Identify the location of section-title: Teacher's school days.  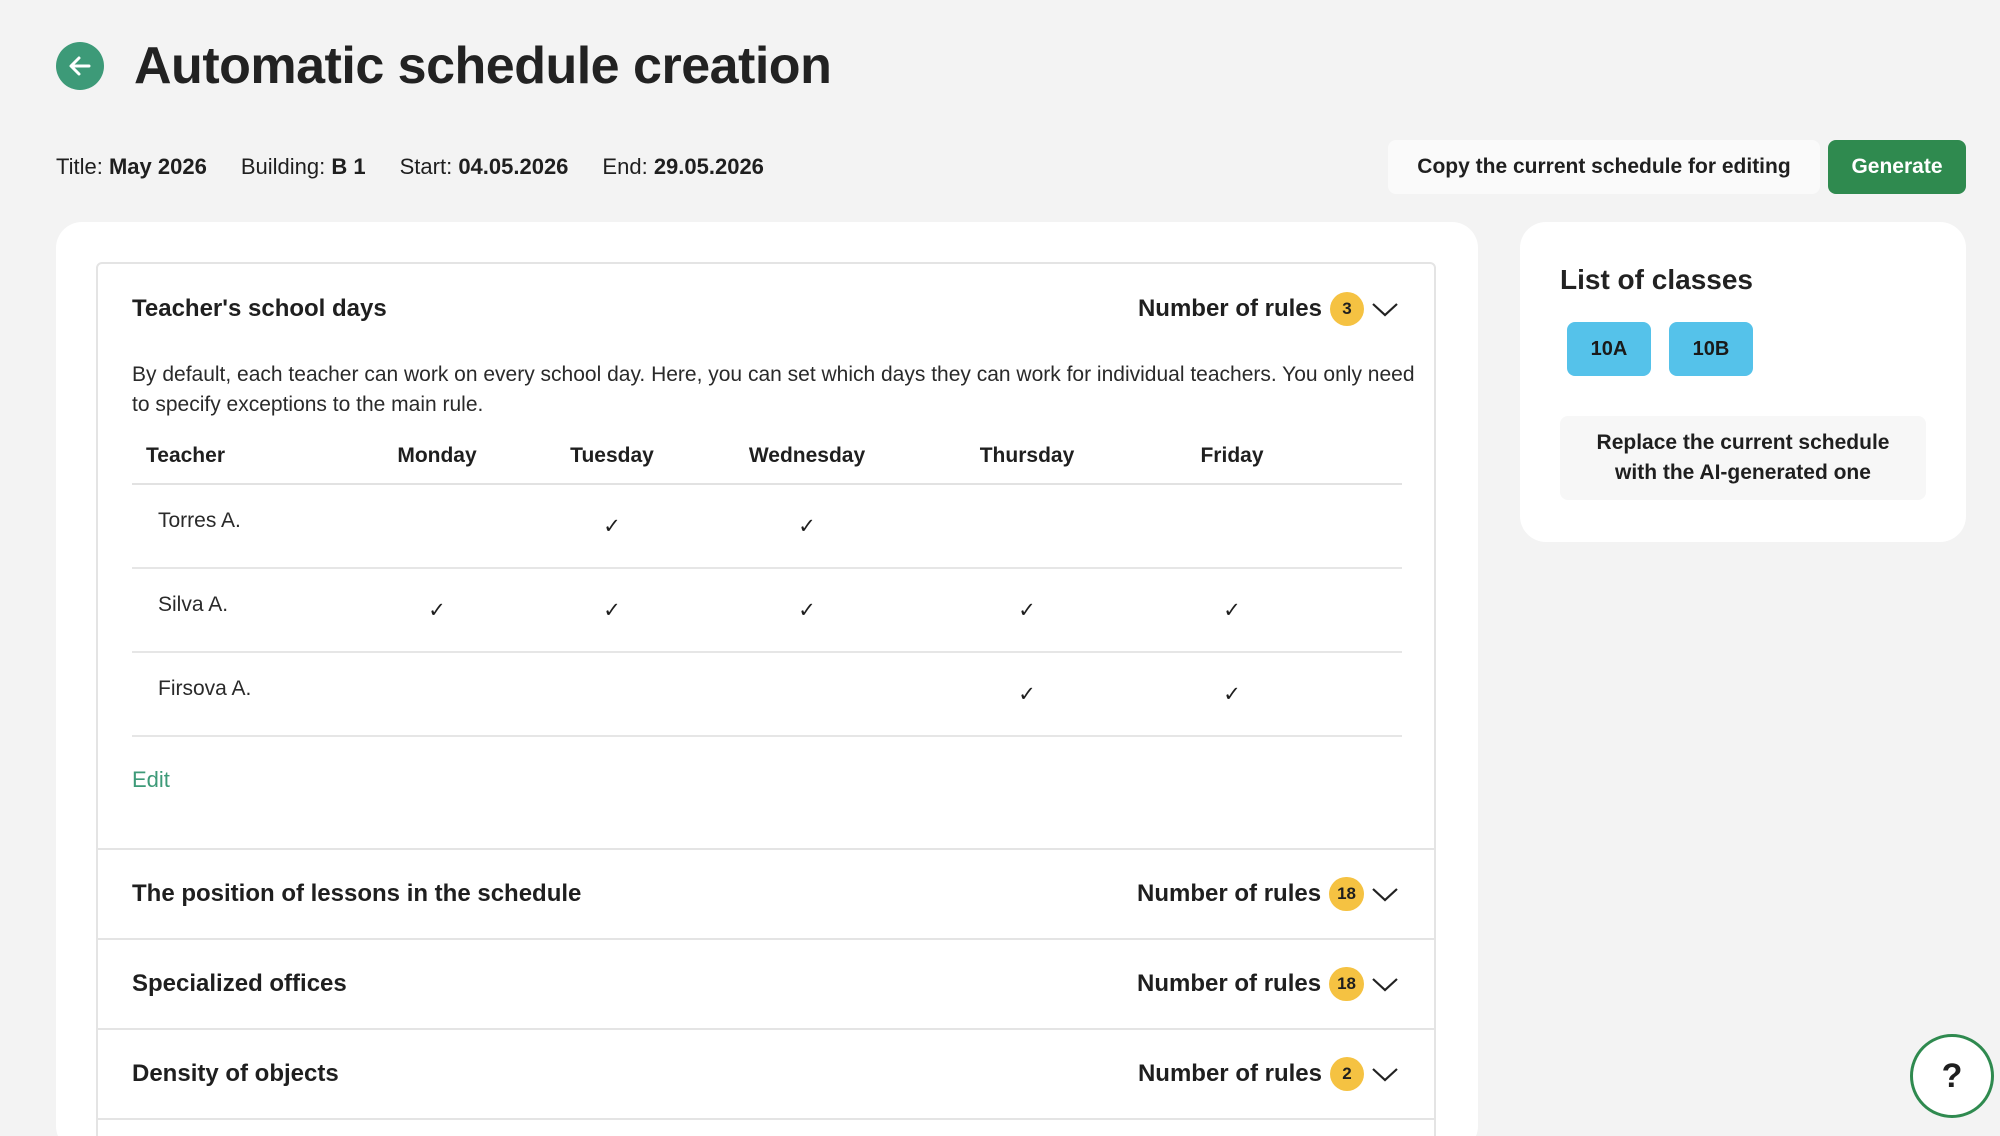
(259, 308).